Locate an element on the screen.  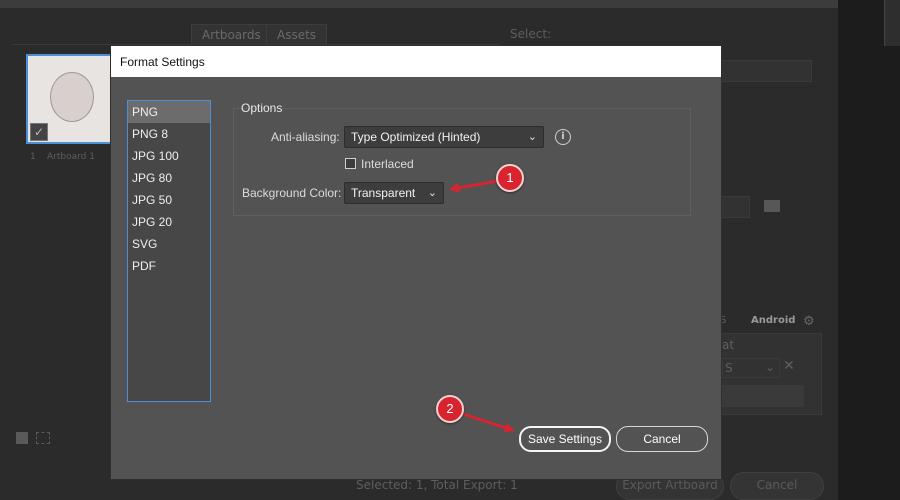
annotation-badge-1: 1 is located at coordinates (510, 178).